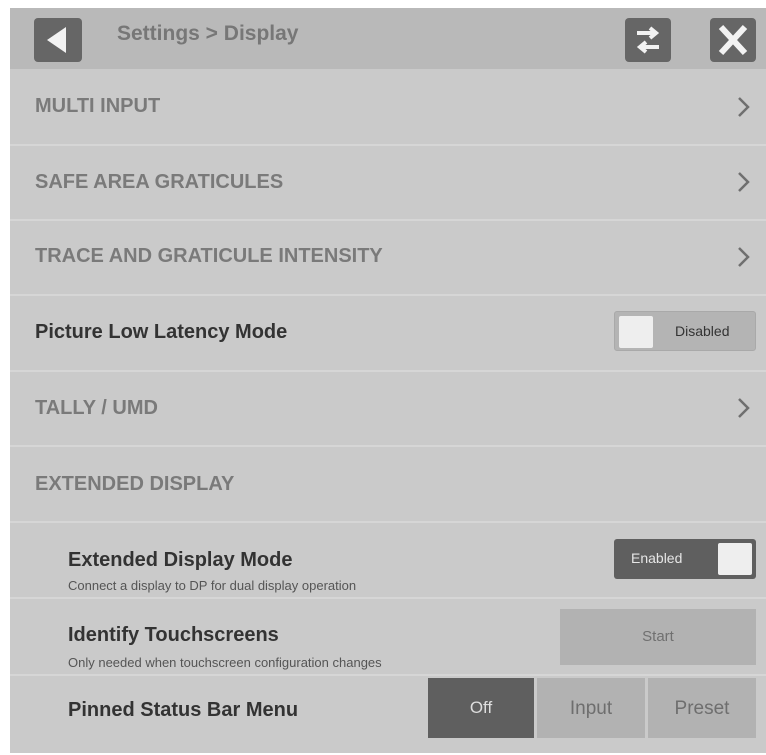 Image resolution: width=766 pixels, height=755 pixels. What do you see at coordinates (183, 710) in the screenshot?
I see `pinned-status-bar-title: Pinned Status Bar Menu` at bounding box center [183, 710].